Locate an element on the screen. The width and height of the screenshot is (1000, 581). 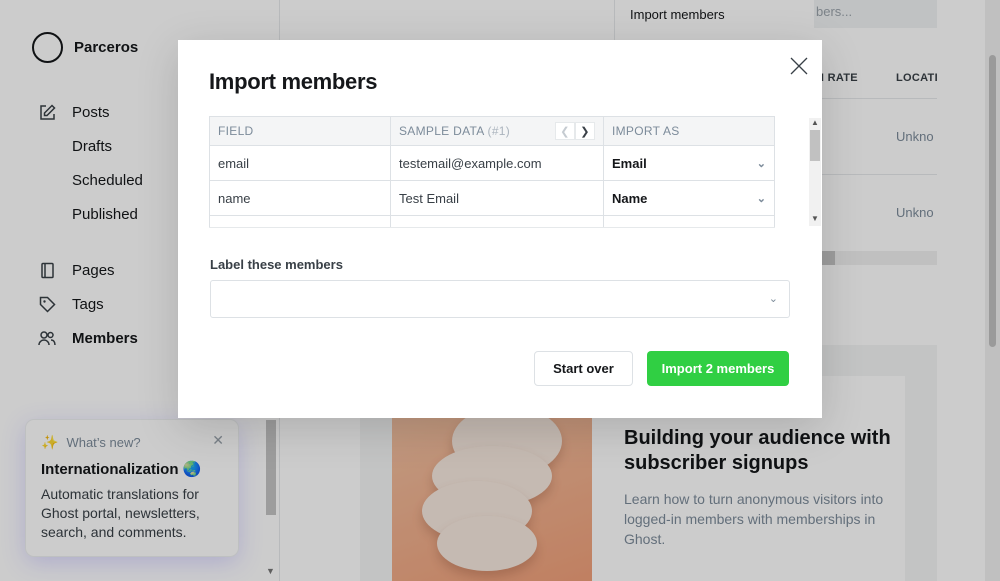
table-row: name Test Email Name ⌄ is located at coordinates (492, 198).